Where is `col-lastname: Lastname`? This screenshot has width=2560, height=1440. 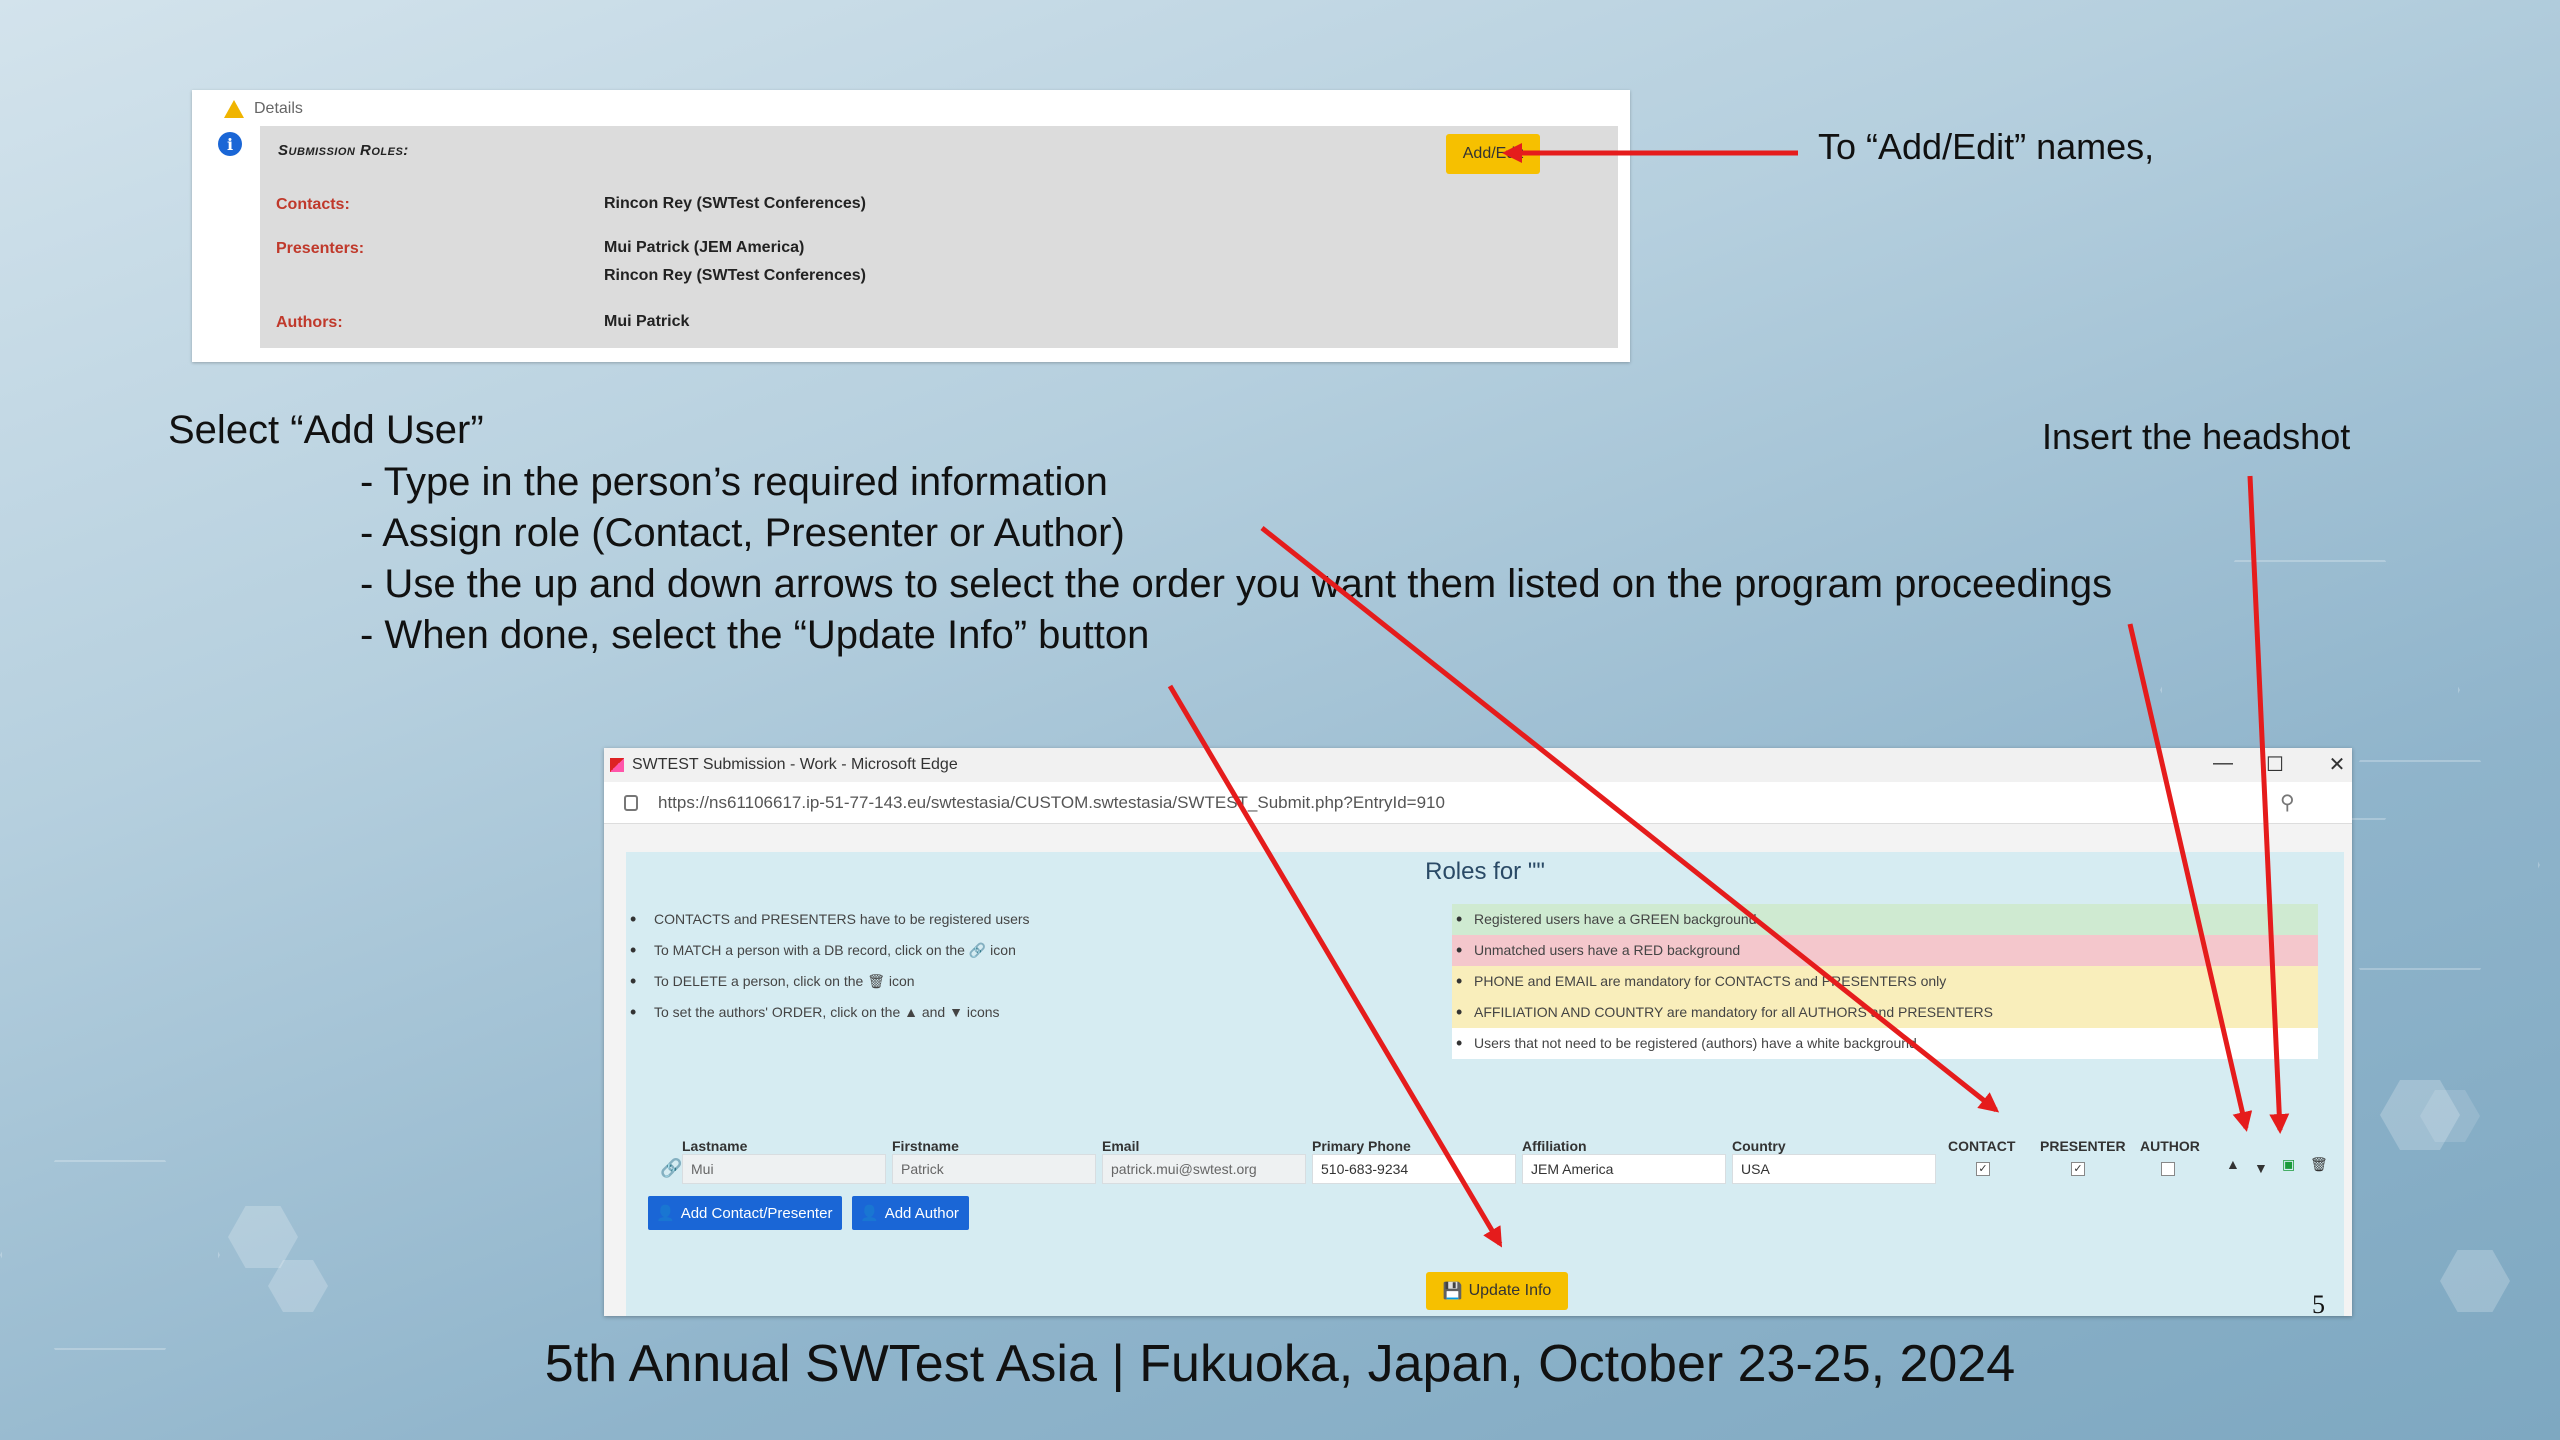 col-lastname: Lastname is located at coordinates (715, 1146).